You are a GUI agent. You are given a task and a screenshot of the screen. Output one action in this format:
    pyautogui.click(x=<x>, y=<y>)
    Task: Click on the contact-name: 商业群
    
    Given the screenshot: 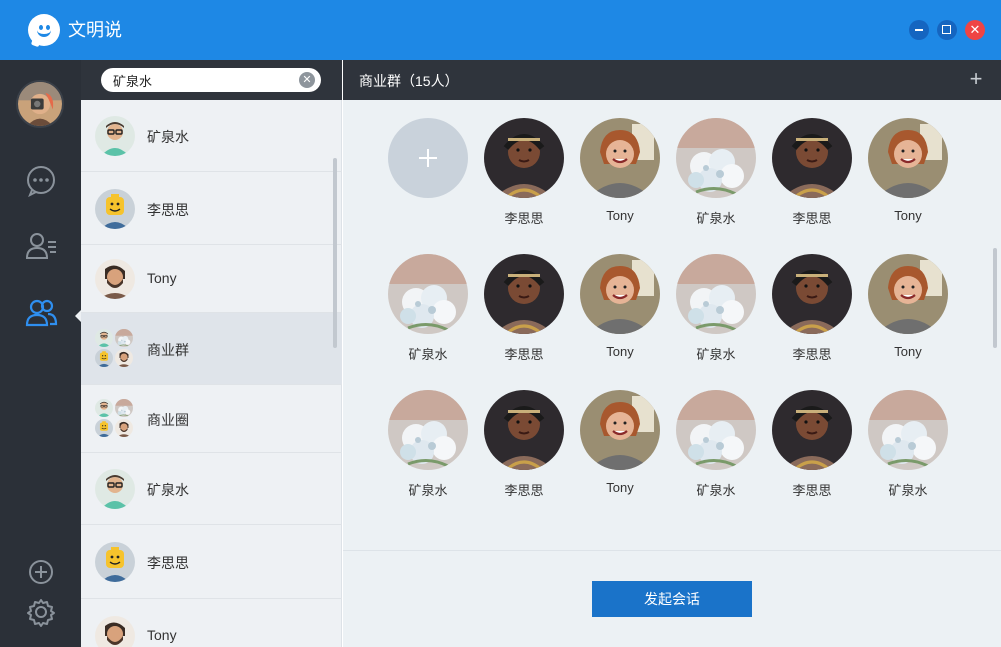 What is the action you would take?
    pyautogui.click(x=168, y=350)
    